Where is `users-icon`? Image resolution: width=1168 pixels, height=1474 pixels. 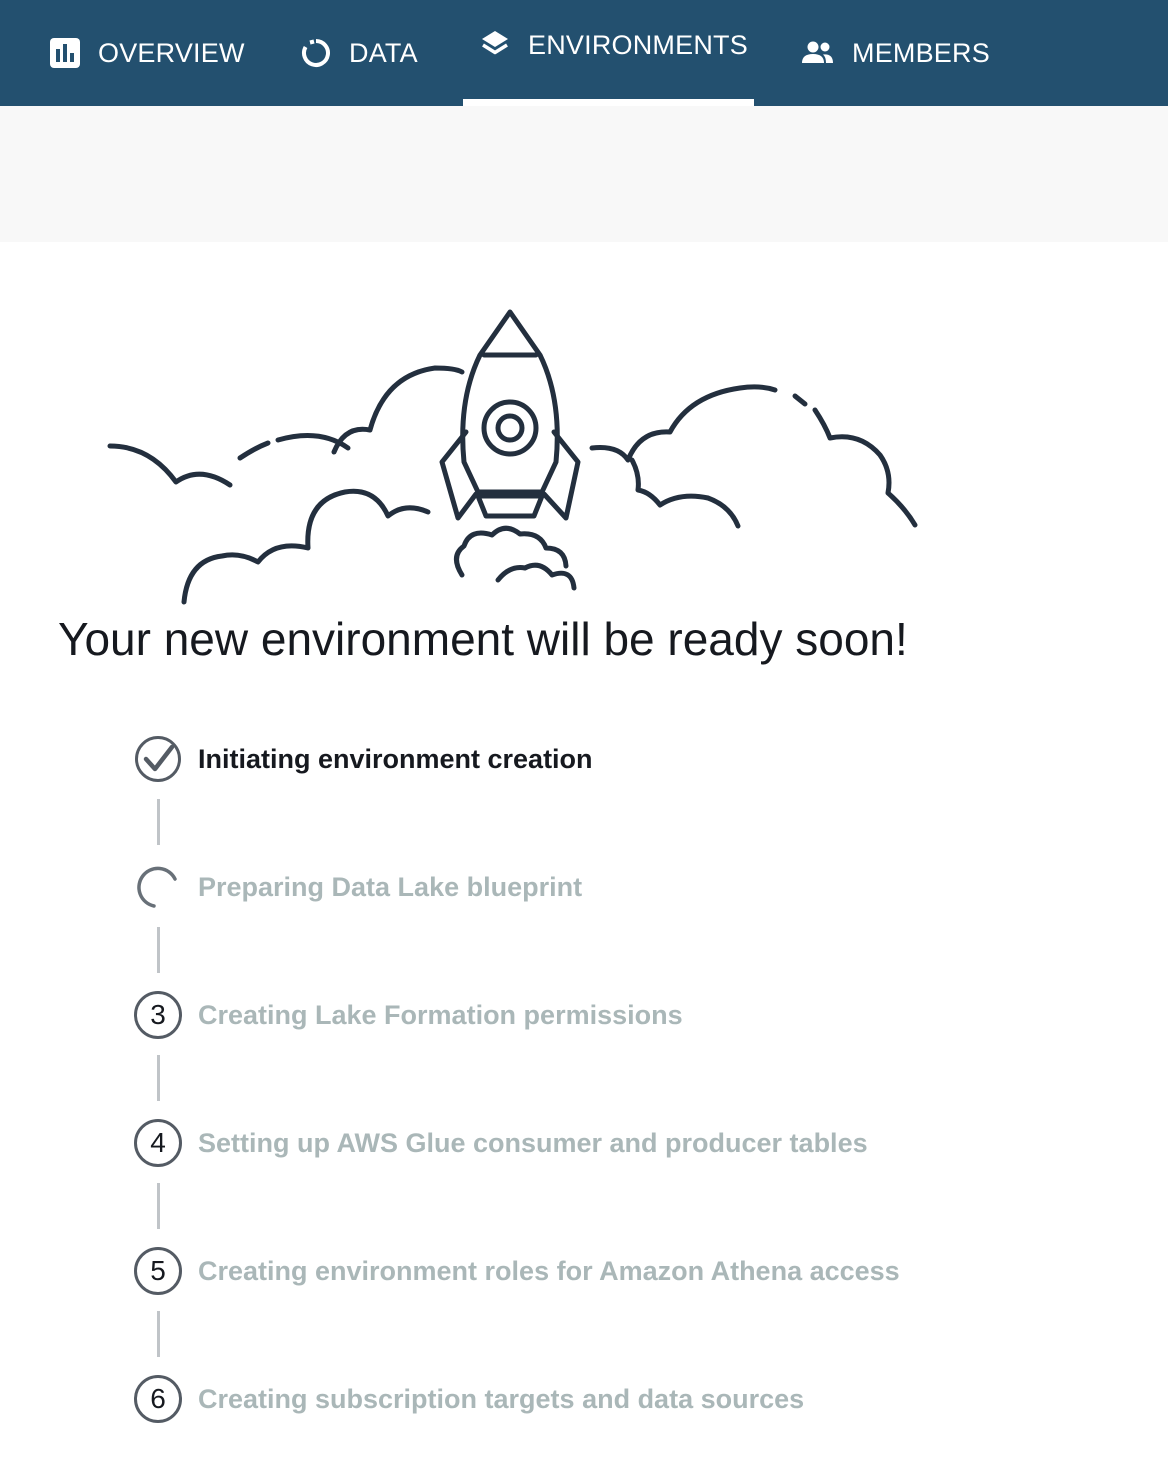 users-icon is located at coordinates (818, 53).